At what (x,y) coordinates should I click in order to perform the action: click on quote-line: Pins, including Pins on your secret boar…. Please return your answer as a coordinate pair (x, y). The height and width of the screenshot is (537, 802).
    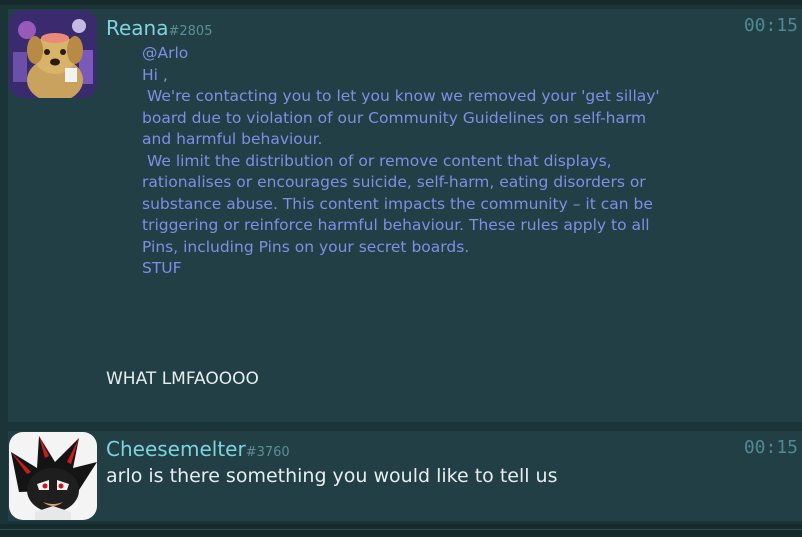
    Looking at the image, I should click on (306, 246).